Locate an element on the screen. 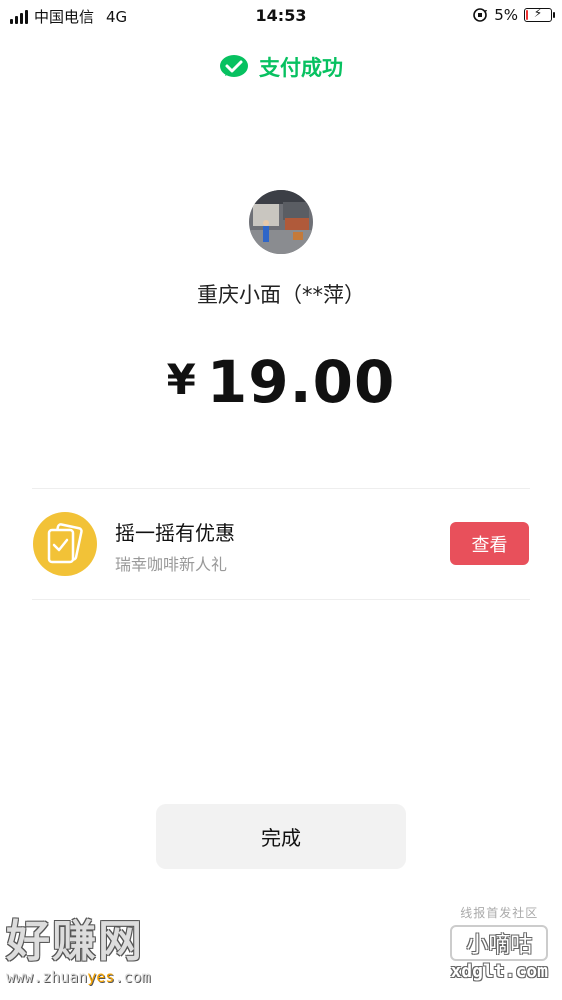  charging-bolt-icon: ⚡ is located at coordinates (538, 13).